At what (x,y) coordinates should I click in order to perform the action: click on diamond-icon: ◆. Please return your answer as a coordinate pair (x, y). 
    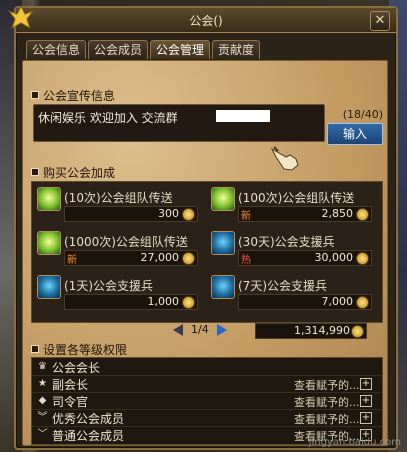
    Looking at the image, I should click on (42, 400).